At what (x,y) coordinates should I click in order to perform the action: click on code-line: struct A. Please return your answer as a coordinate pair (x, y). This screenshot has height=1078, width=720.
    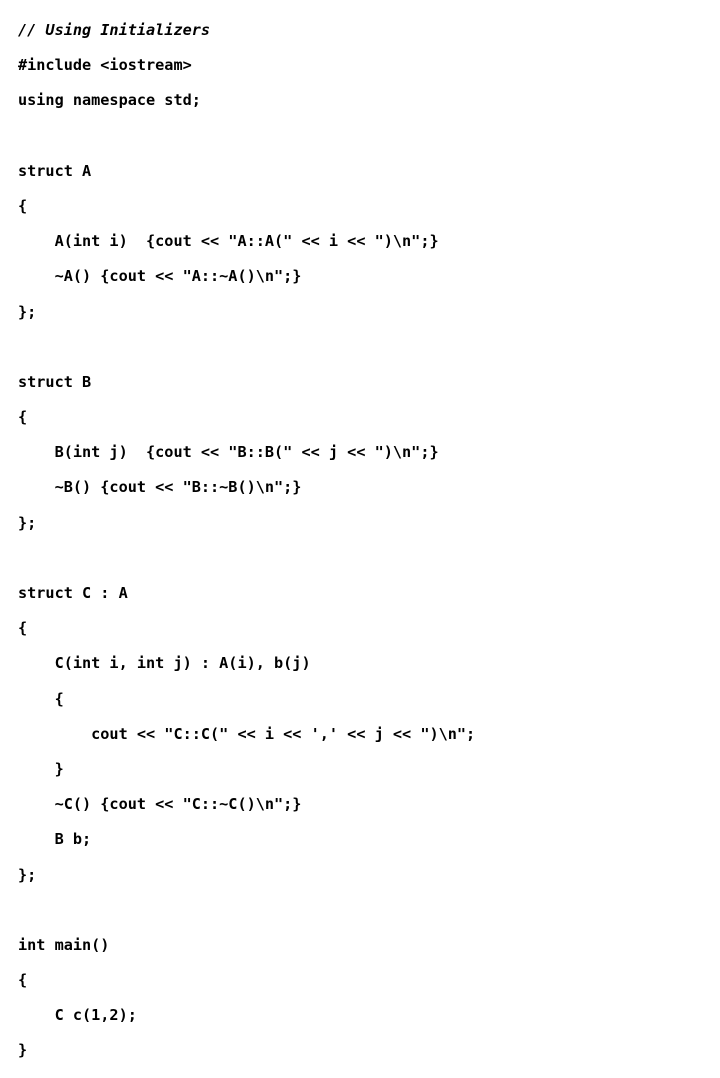
    Looking at the image, I should click on (55, 170).